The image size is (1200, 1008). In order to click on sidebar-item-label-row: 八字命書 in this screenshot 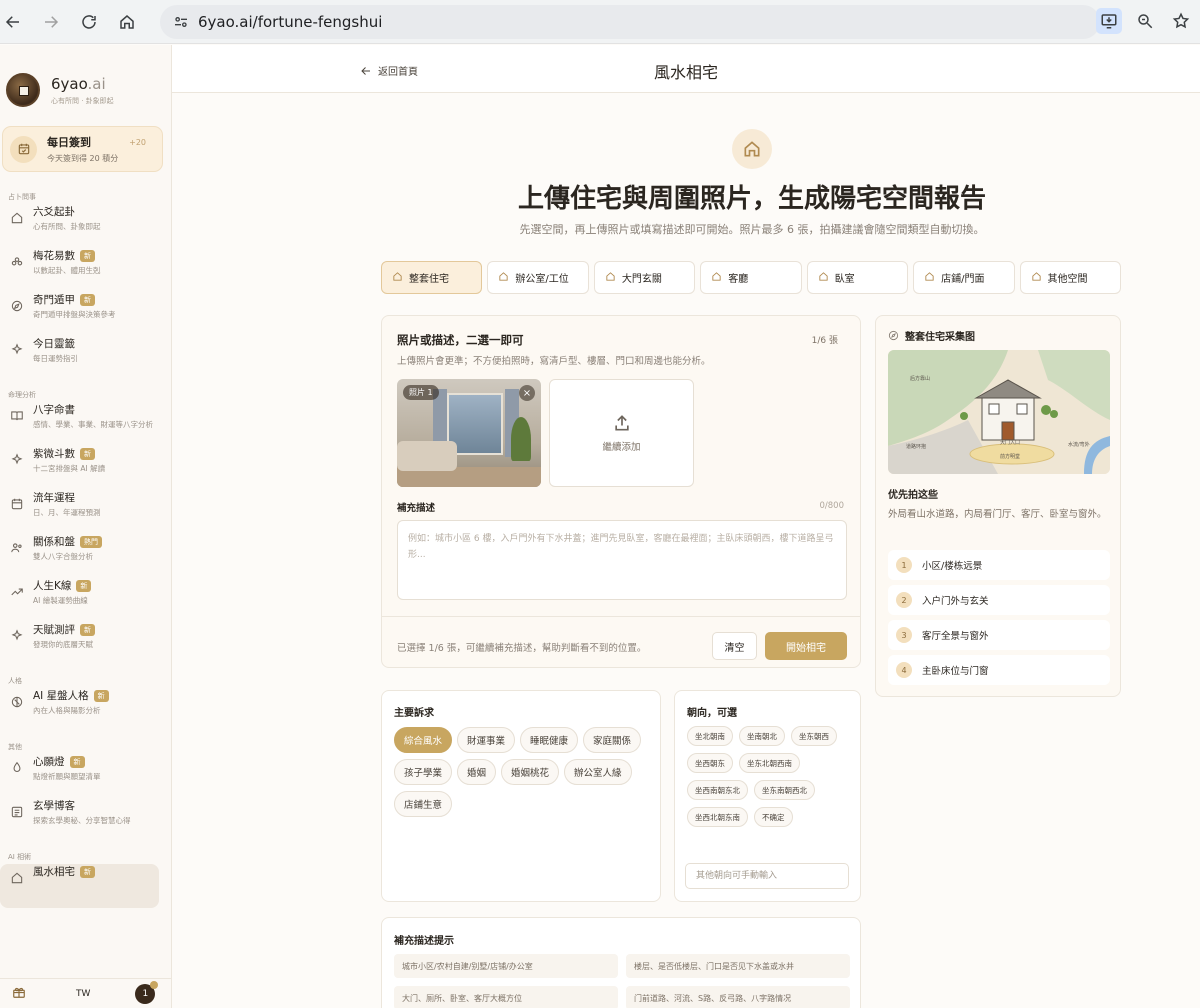, I will do `click(93, 409)`.